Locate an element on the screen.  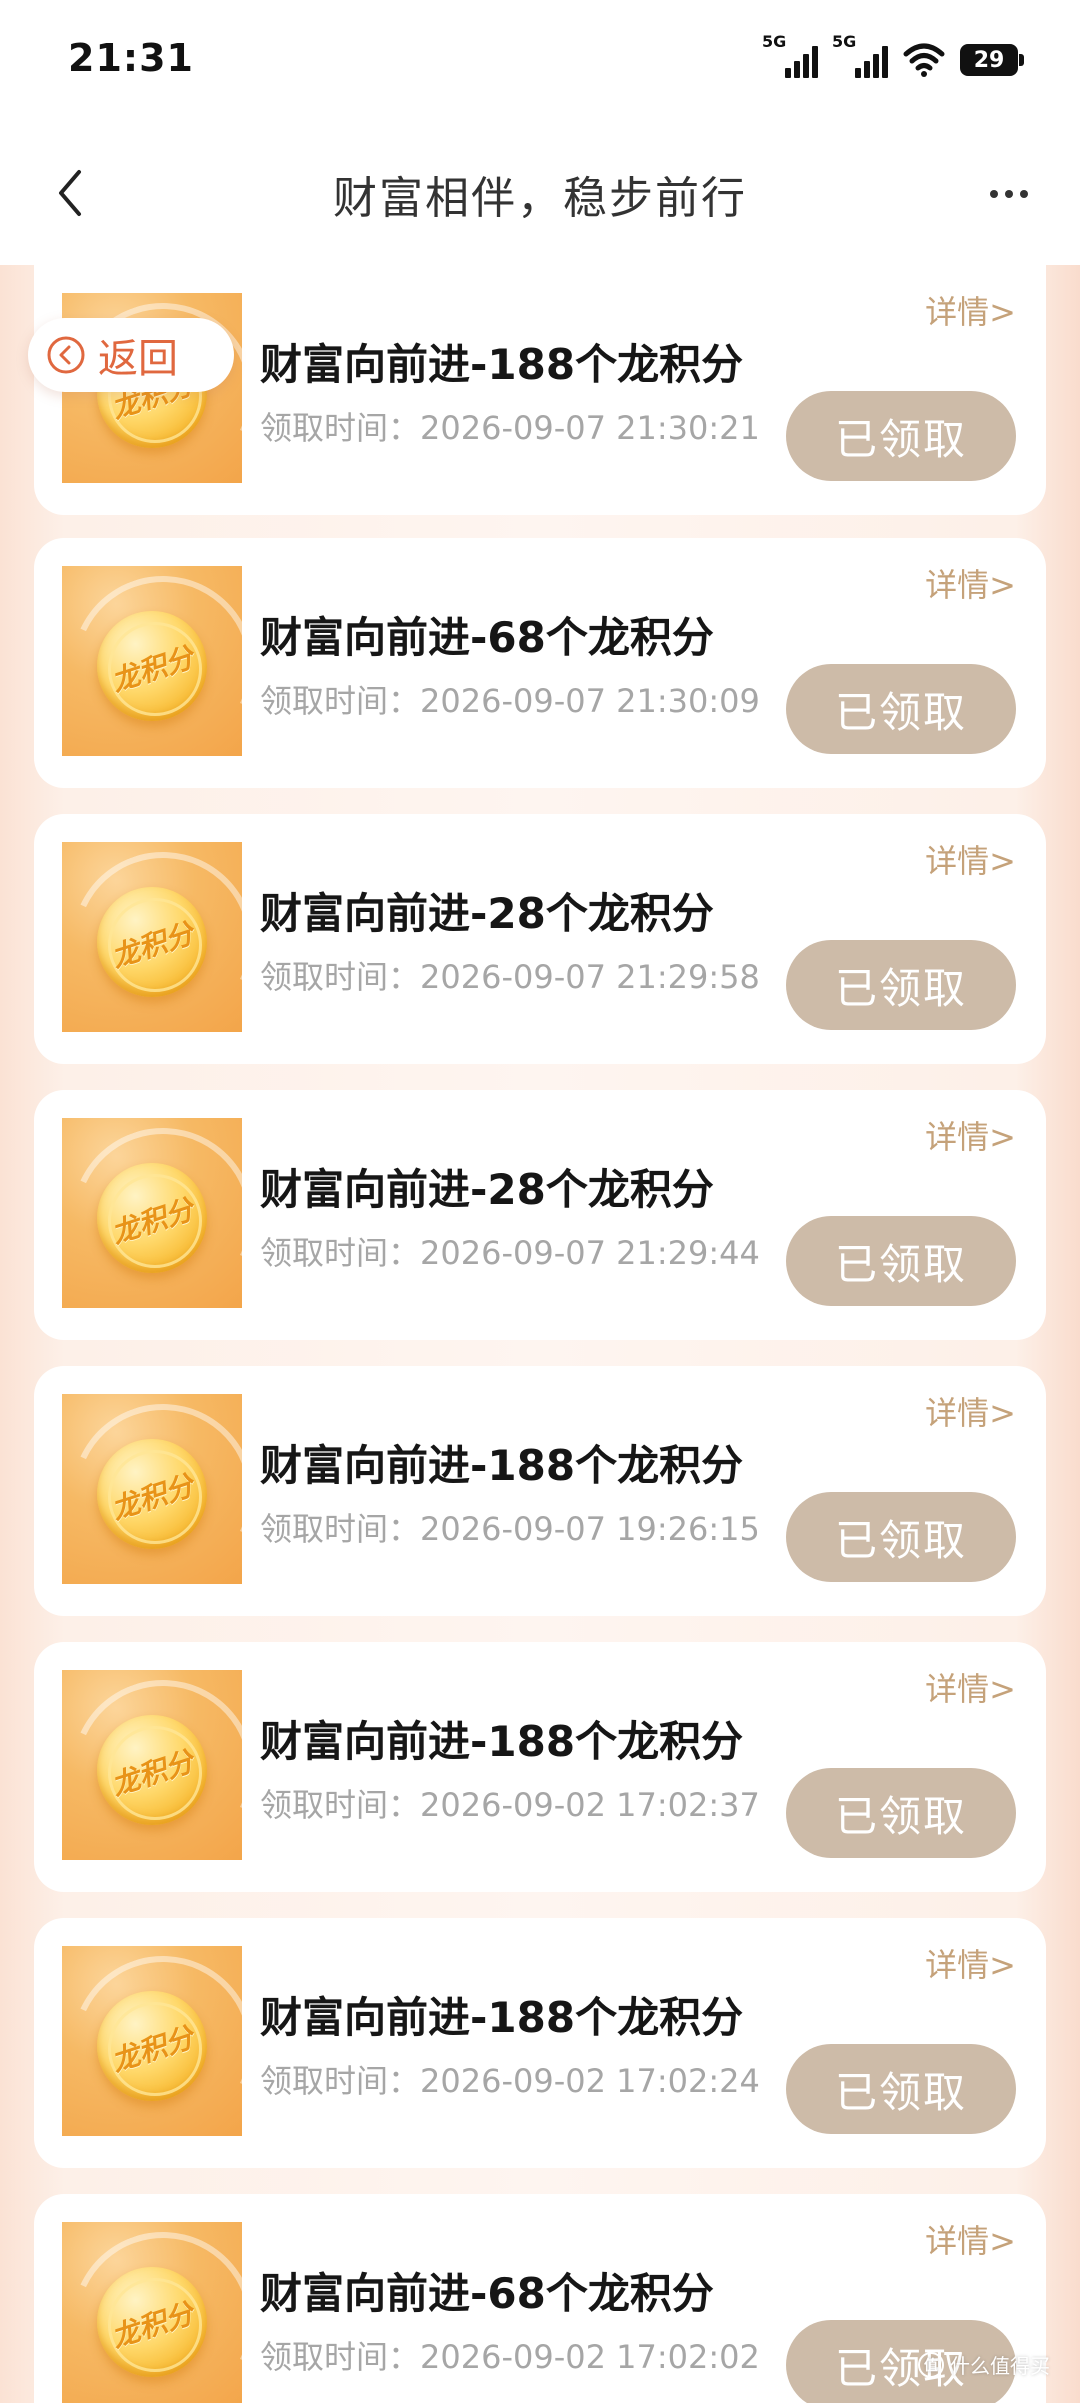
battery-level: 29 is located at coordinates (989, 60).